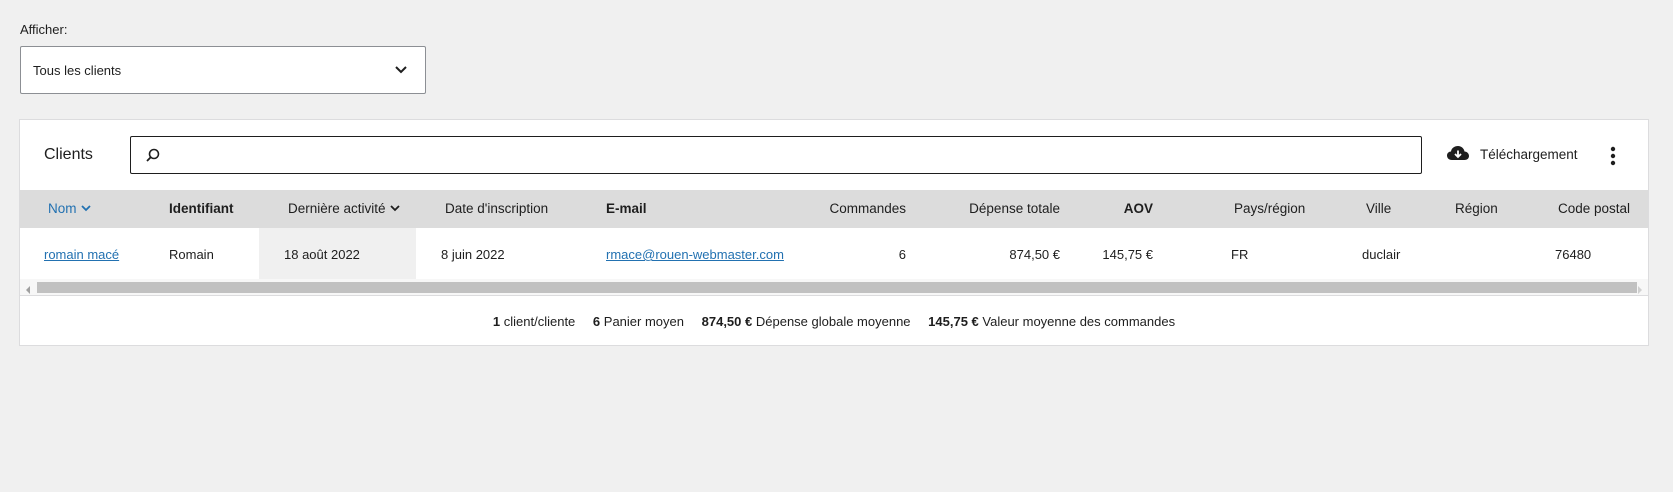  Describe the element at coordinates (68, 154) in the screenshot. I see `card-title: Clients` at that location.